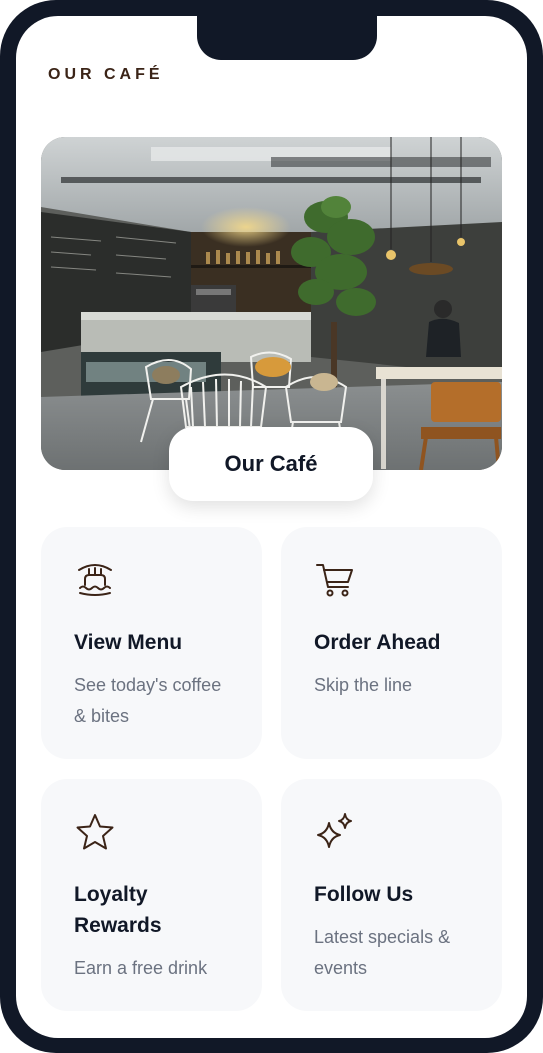 Image resolution: width=543 pixels, height=1053 pixels. Describe the element at coordinates (106, 74) in the screenshot. I see `brand-title: OUR CAFÉ` at that location.